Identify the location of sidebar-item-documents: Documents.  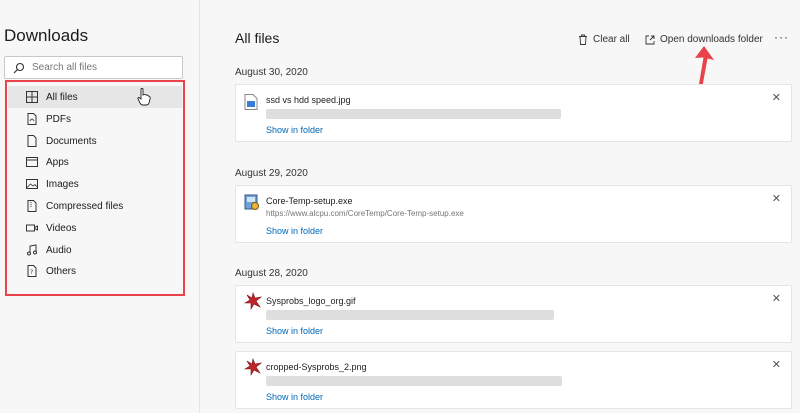
(95, 141).